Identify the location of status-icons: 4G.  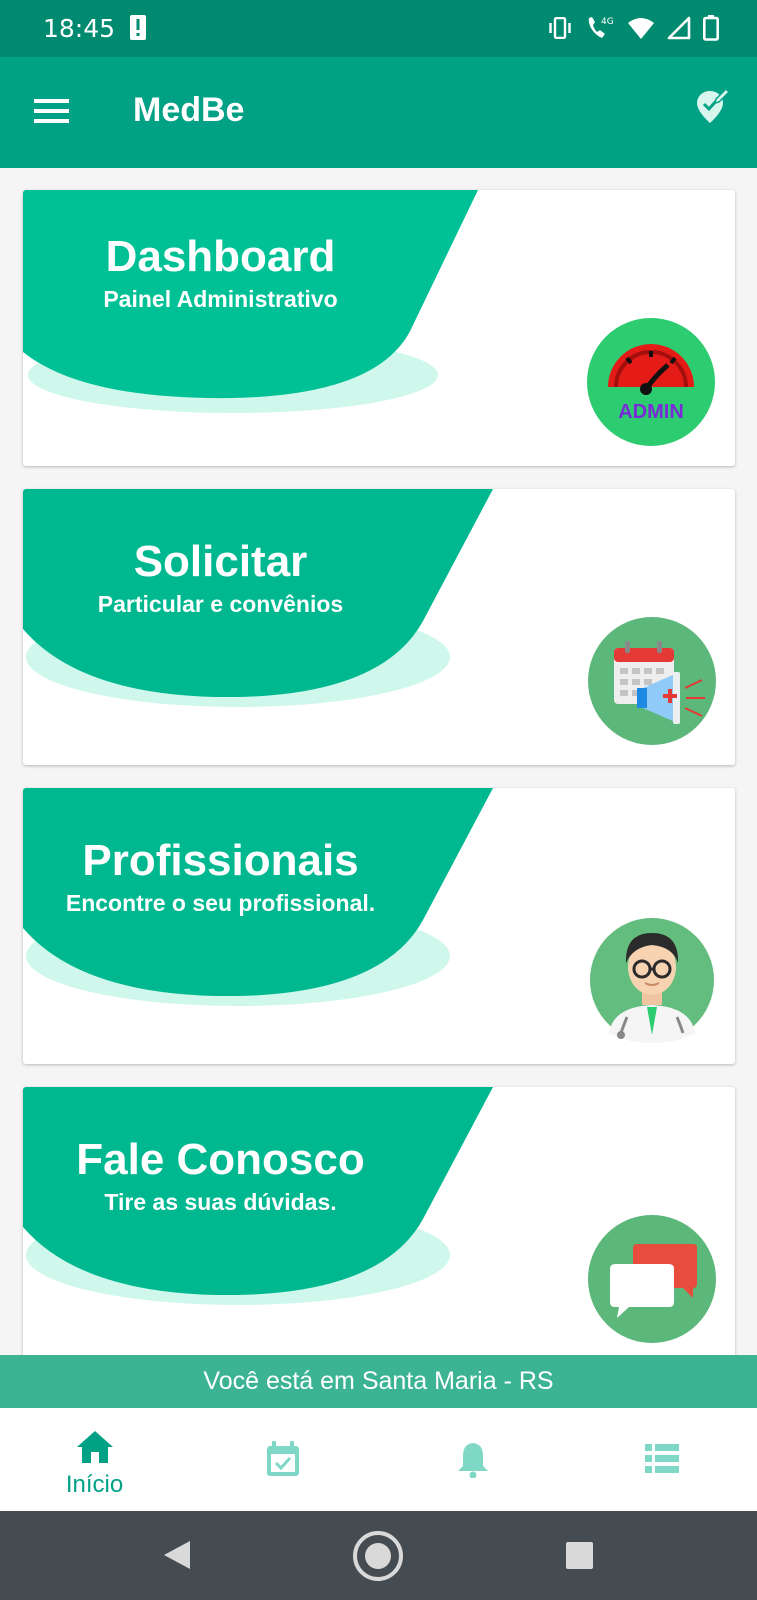
(633, 28).